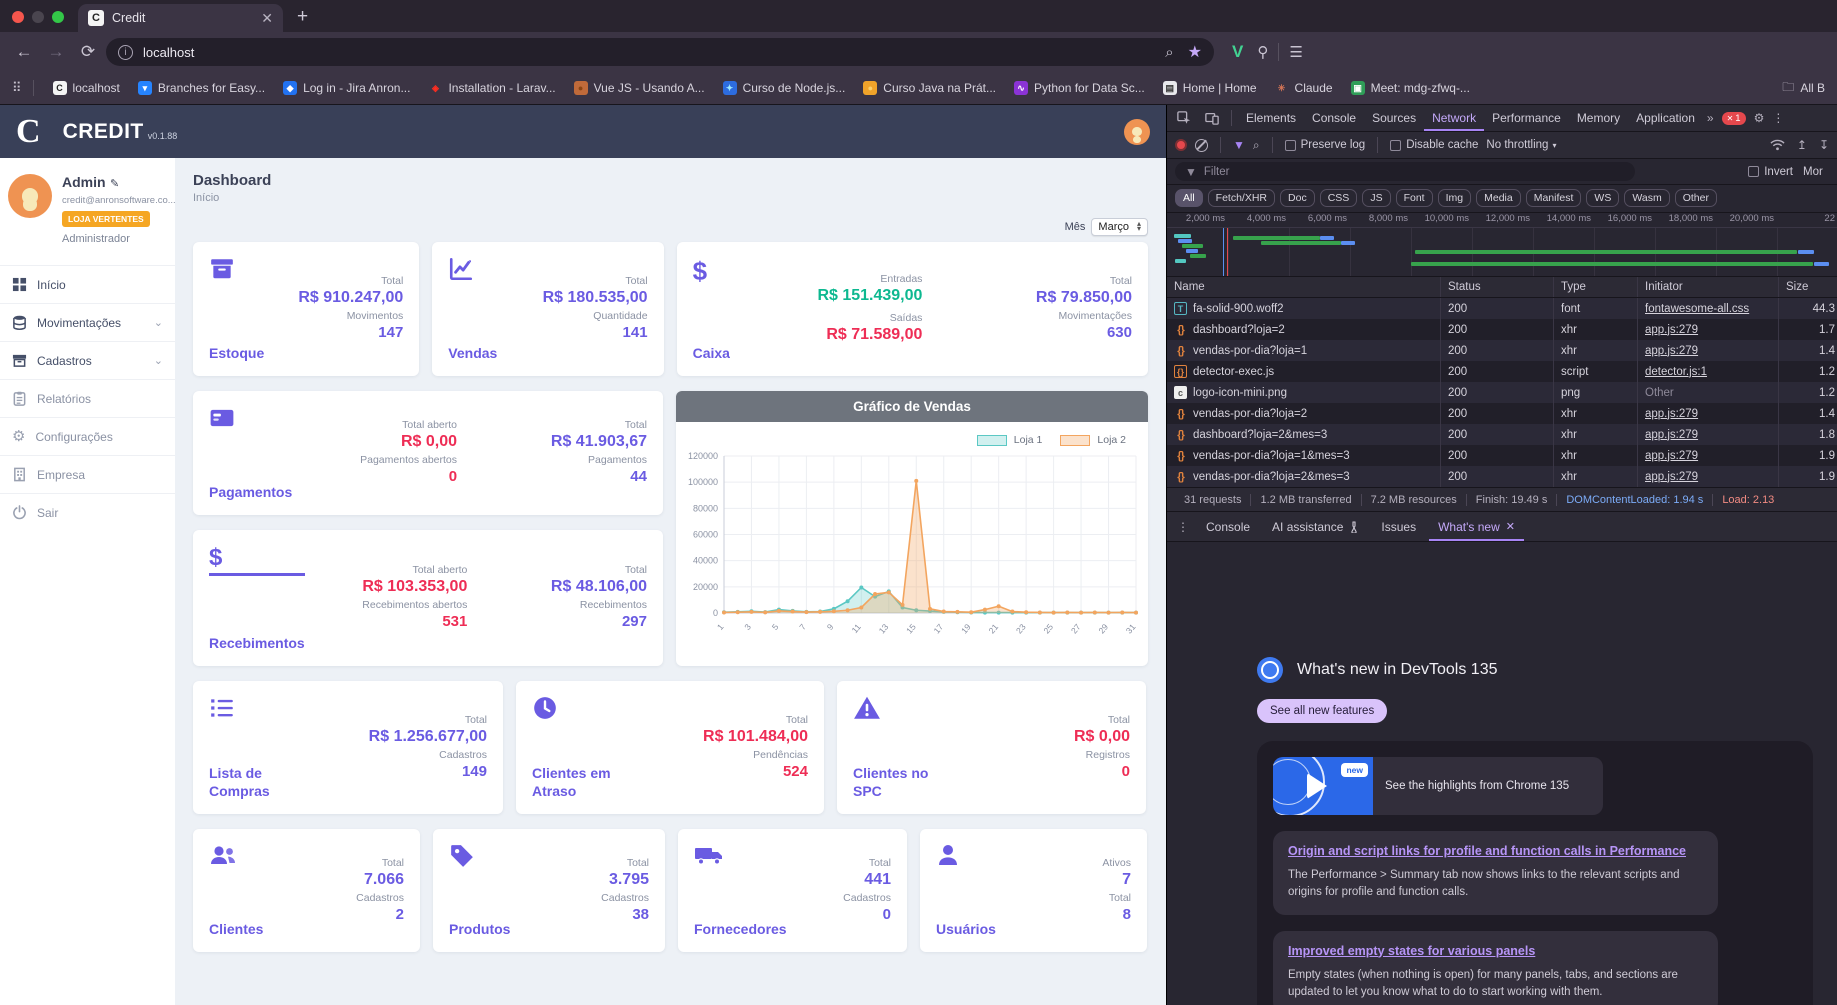 The width and height of the screenshot is (1837, 1005). I want to click on drawer-tab-whats-new: What's new ✕, so click(1476, 527).